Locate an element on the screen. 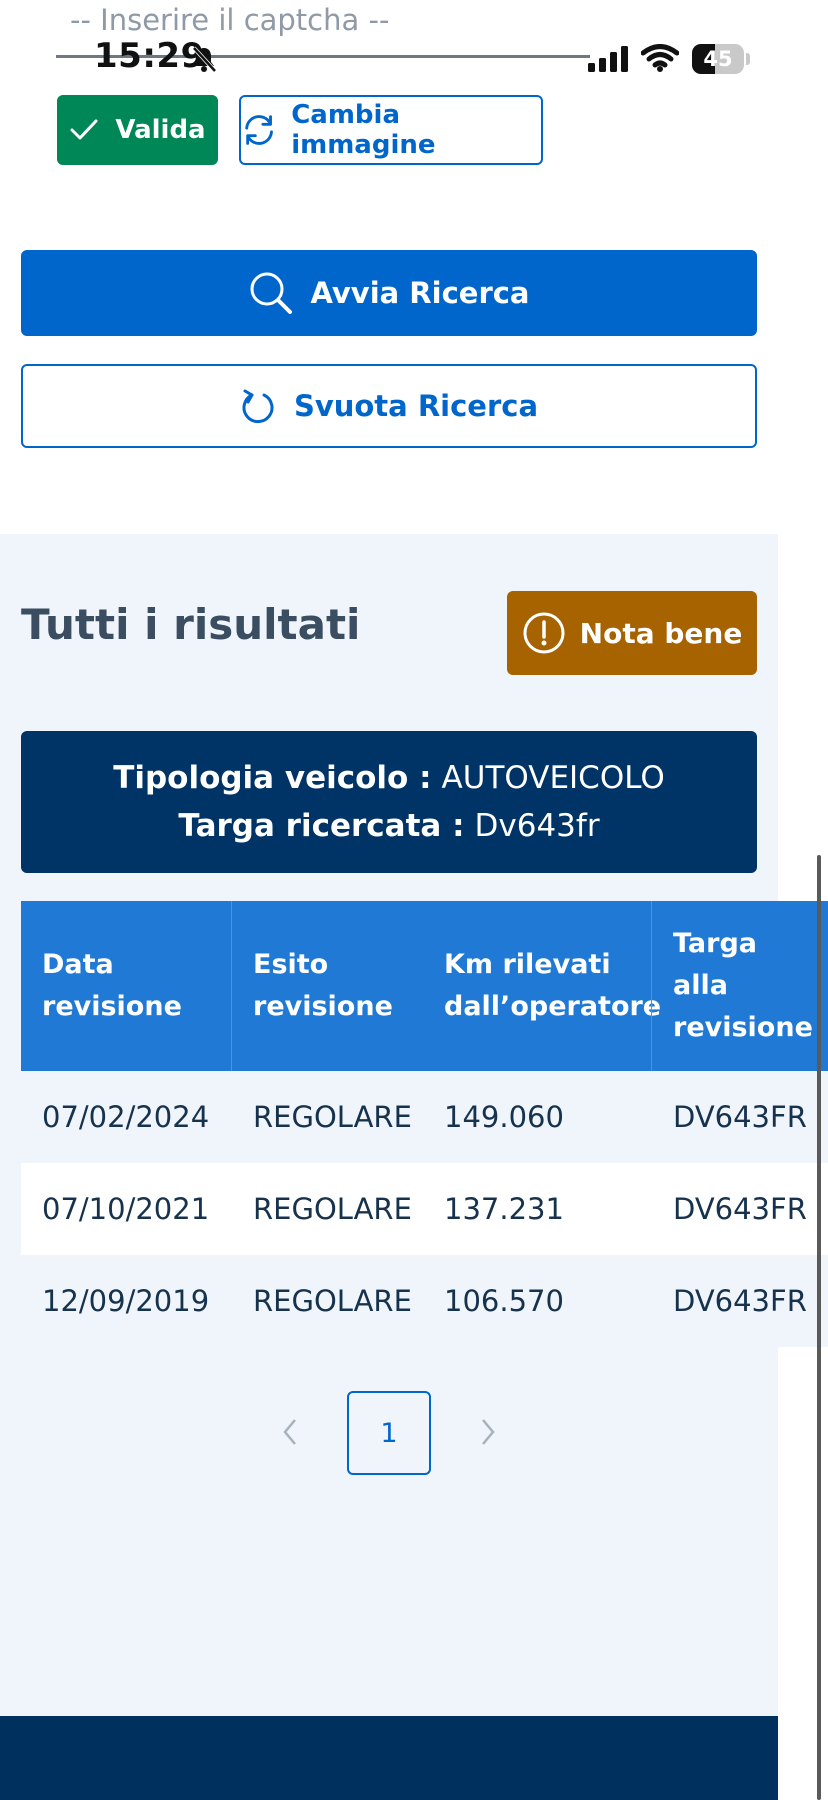 The width and height of the screenshot is (828, 1800). tipologia-row: Tipologia veicolo : AUTOVEICOLO is located at coordinates (389, 778).